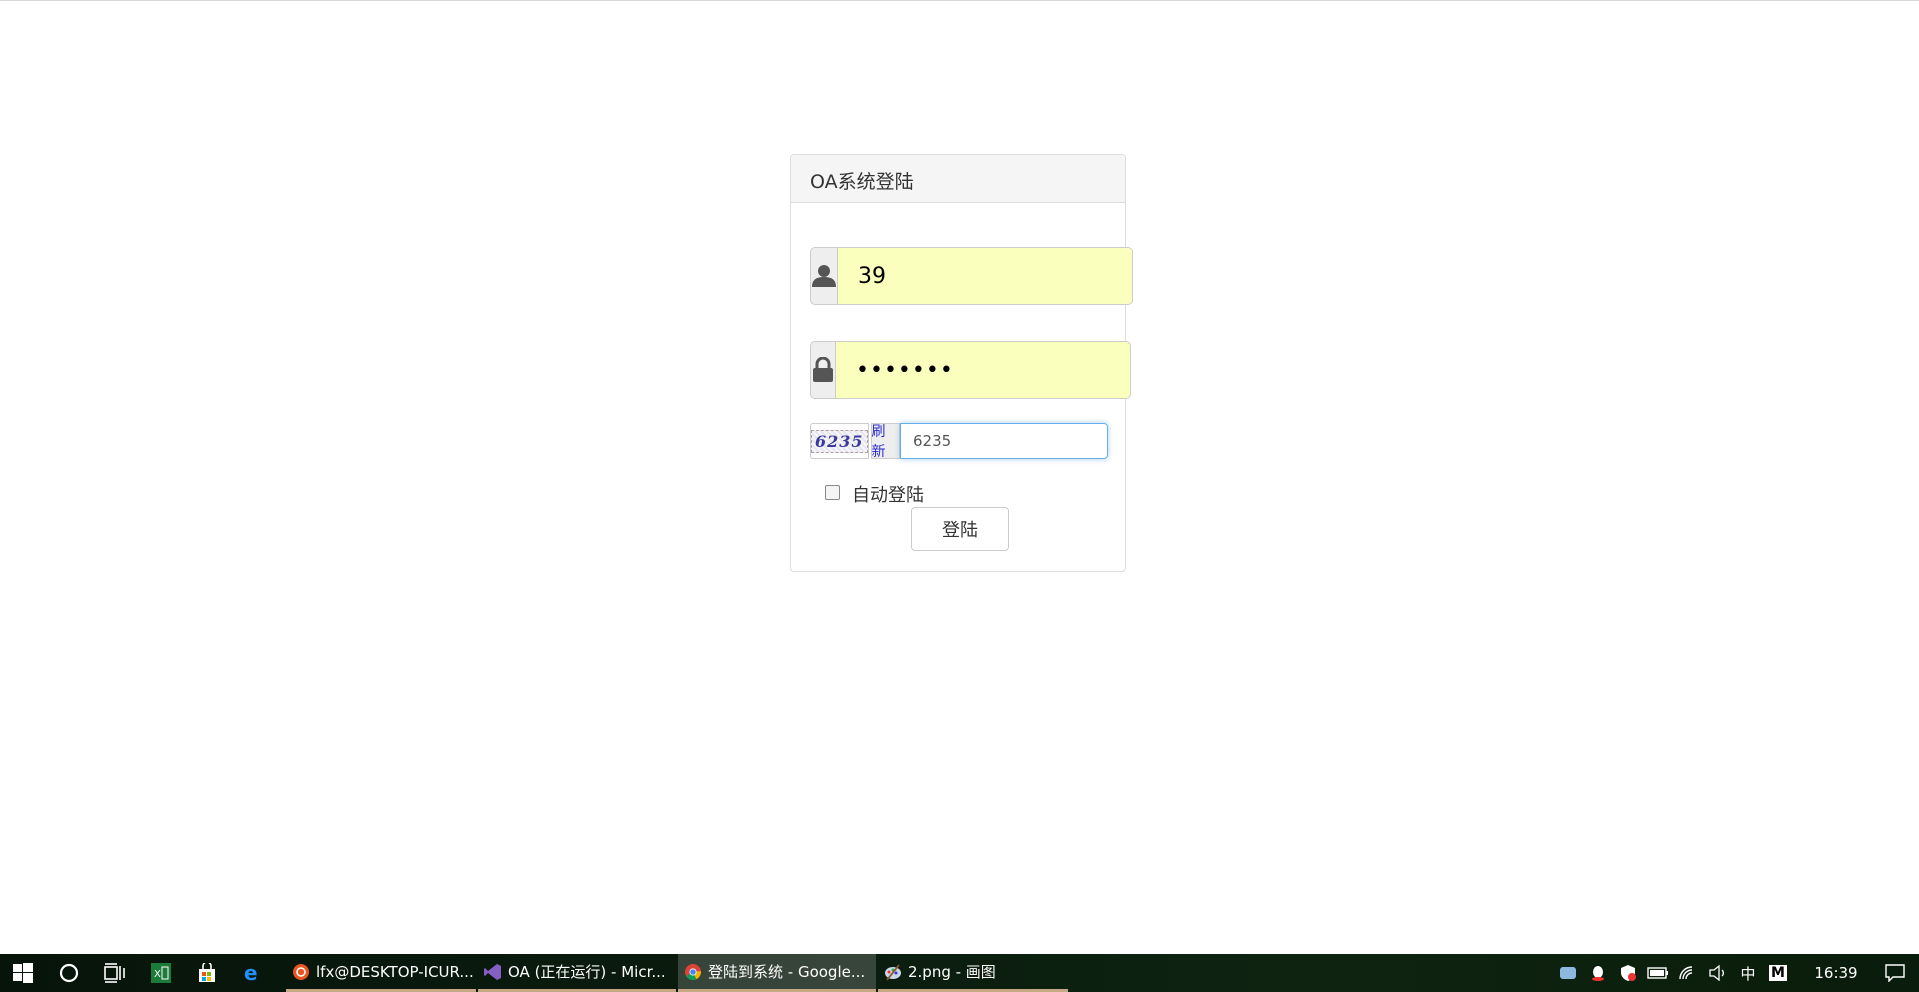 This screenshot has height=992, width=1919. I want to click on auto-login-label: 自动登陆, so click(888, 495).